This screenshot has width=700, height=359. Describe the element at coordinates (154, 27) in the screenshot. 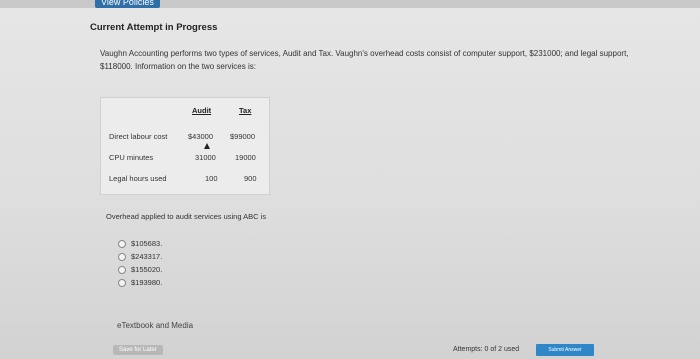

I see `attempt-title: Current Attempt in Progress` at that location.